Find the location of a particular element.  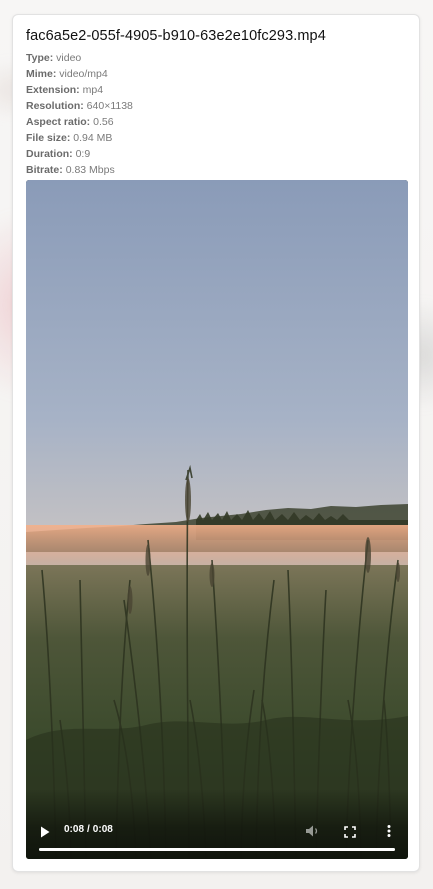

current-time: 0:08 is located at coordinates (74, 829).